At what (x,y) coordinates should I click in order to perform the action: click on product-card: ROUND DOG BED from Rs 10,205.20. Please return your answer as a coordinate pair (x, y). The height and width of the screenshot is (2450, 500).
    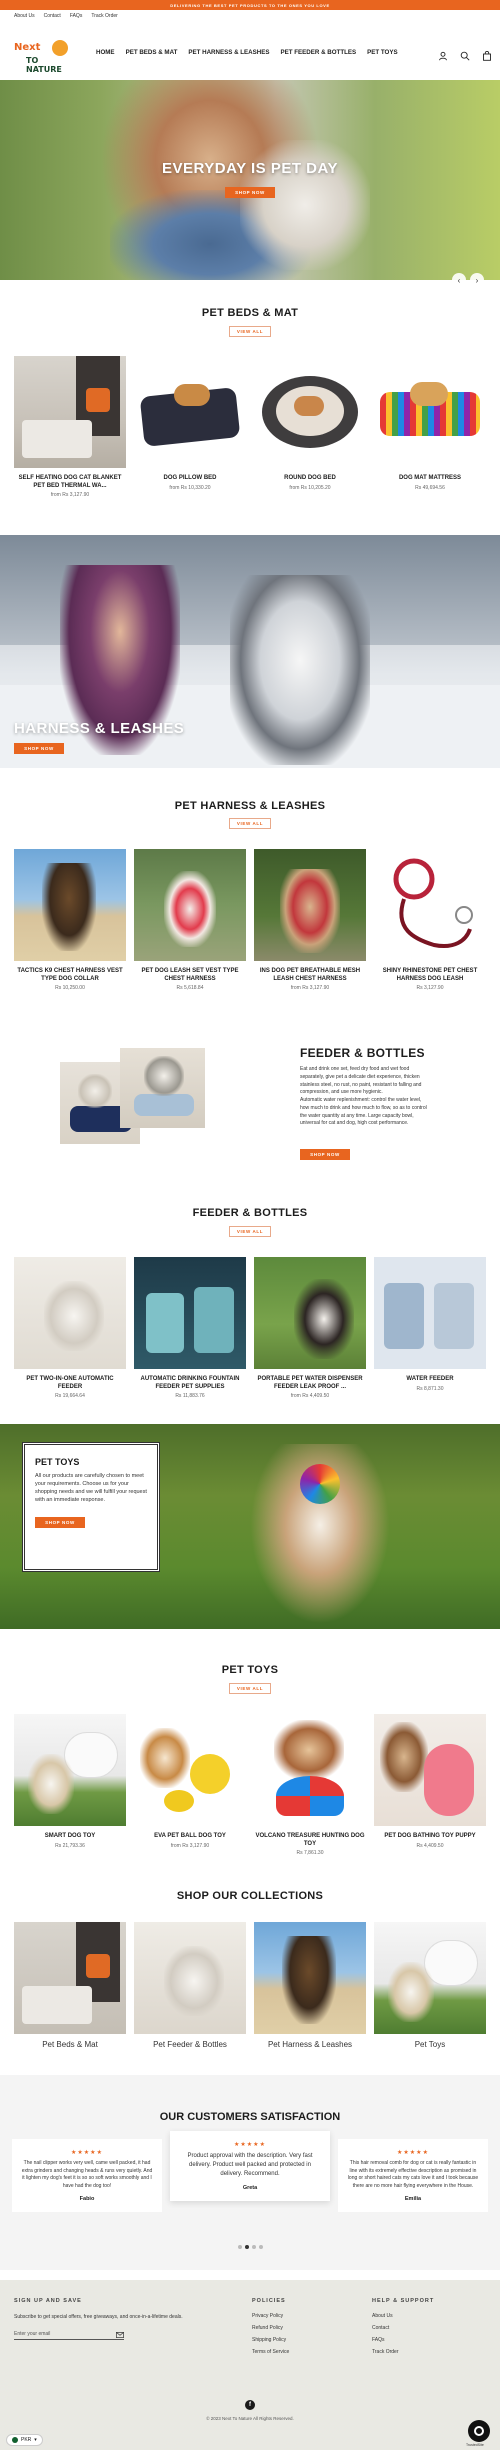
    Looking at the image, I should click on (310, 423).